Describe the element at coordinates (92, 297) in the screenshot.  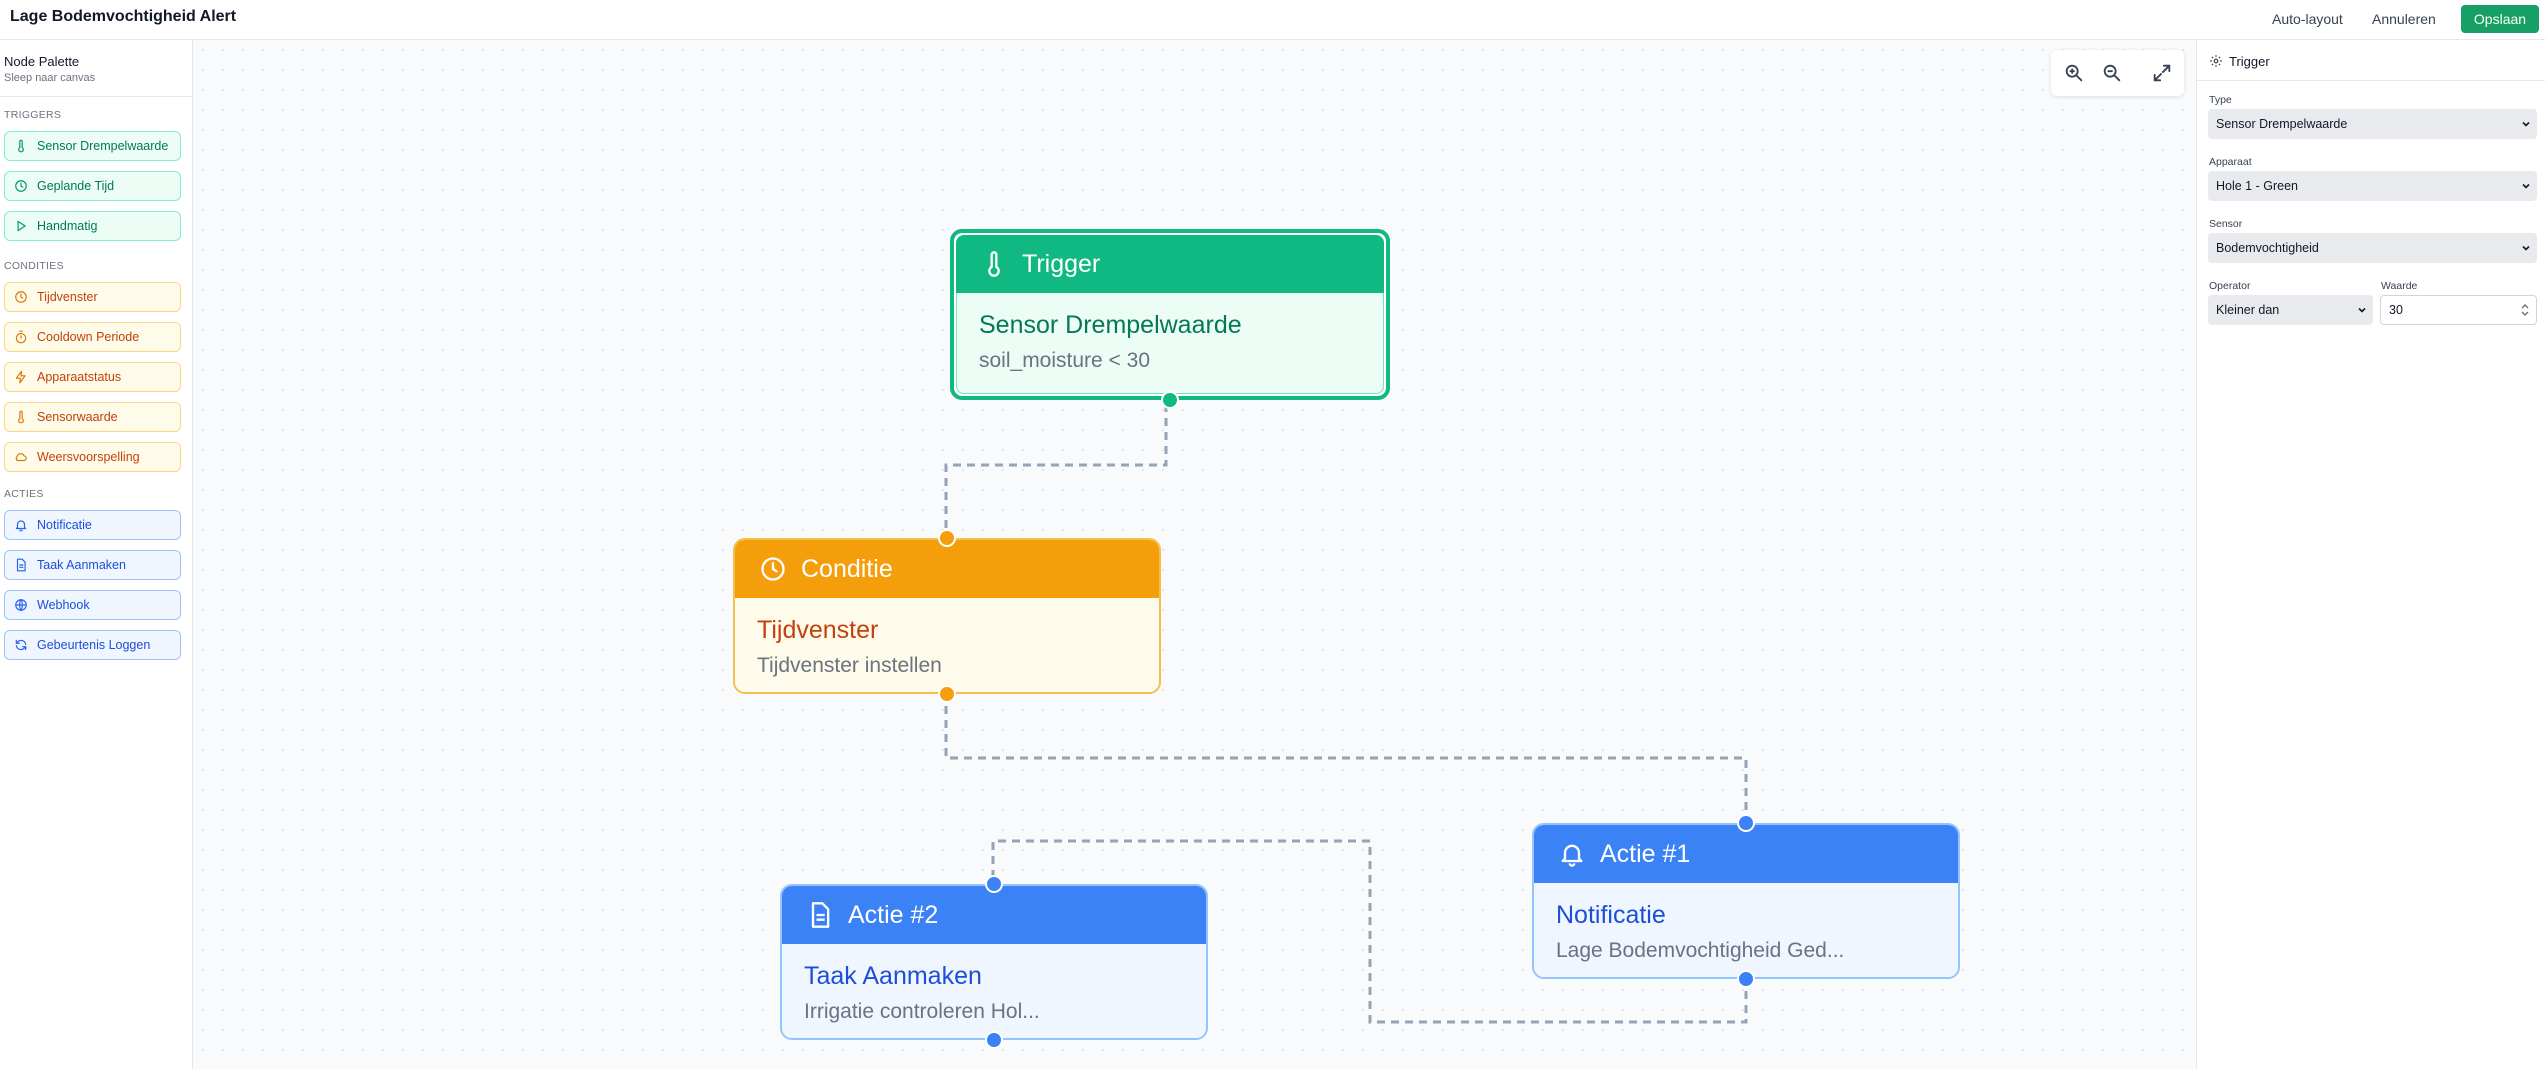
I see `palette-item-time-window: Tijdvenster` at that location.